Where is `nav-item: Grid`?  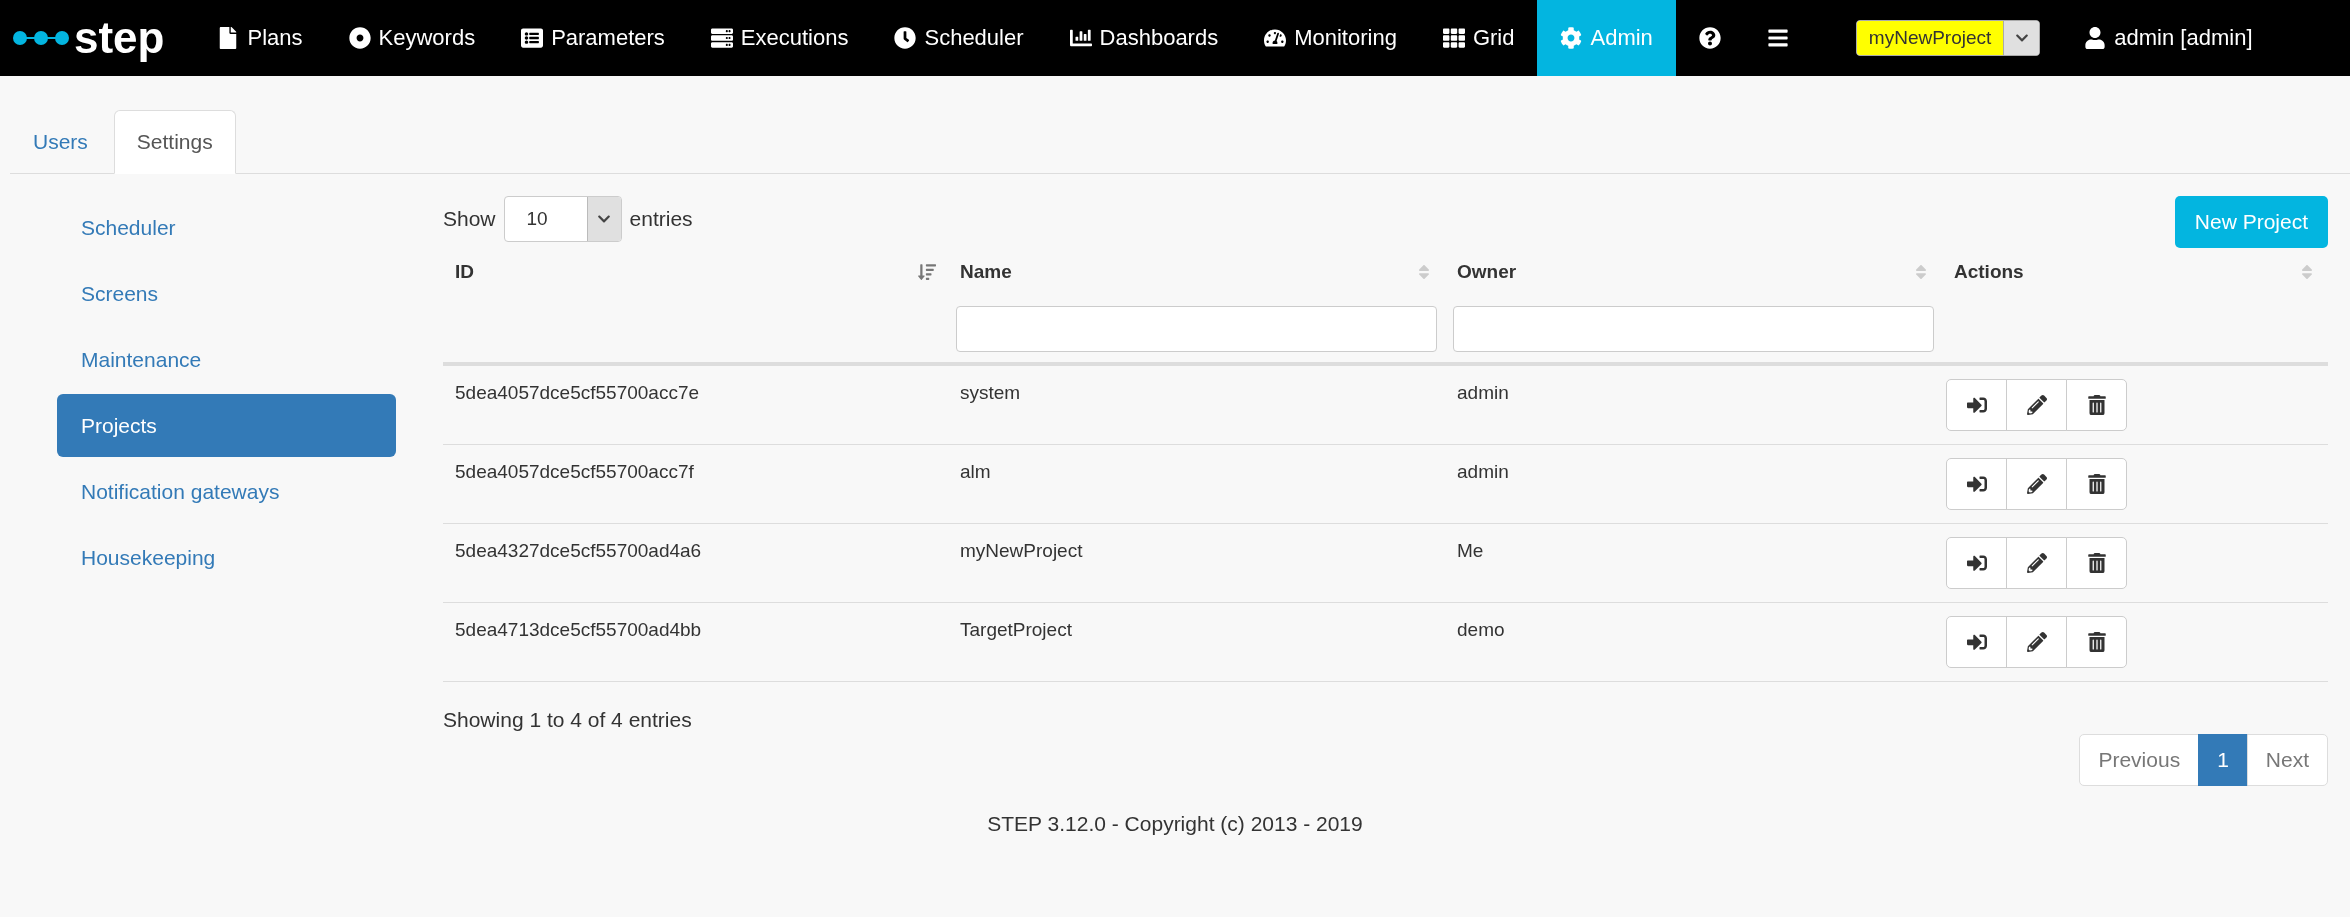
nav-item: Grid is located at coordinates (1478, 38).